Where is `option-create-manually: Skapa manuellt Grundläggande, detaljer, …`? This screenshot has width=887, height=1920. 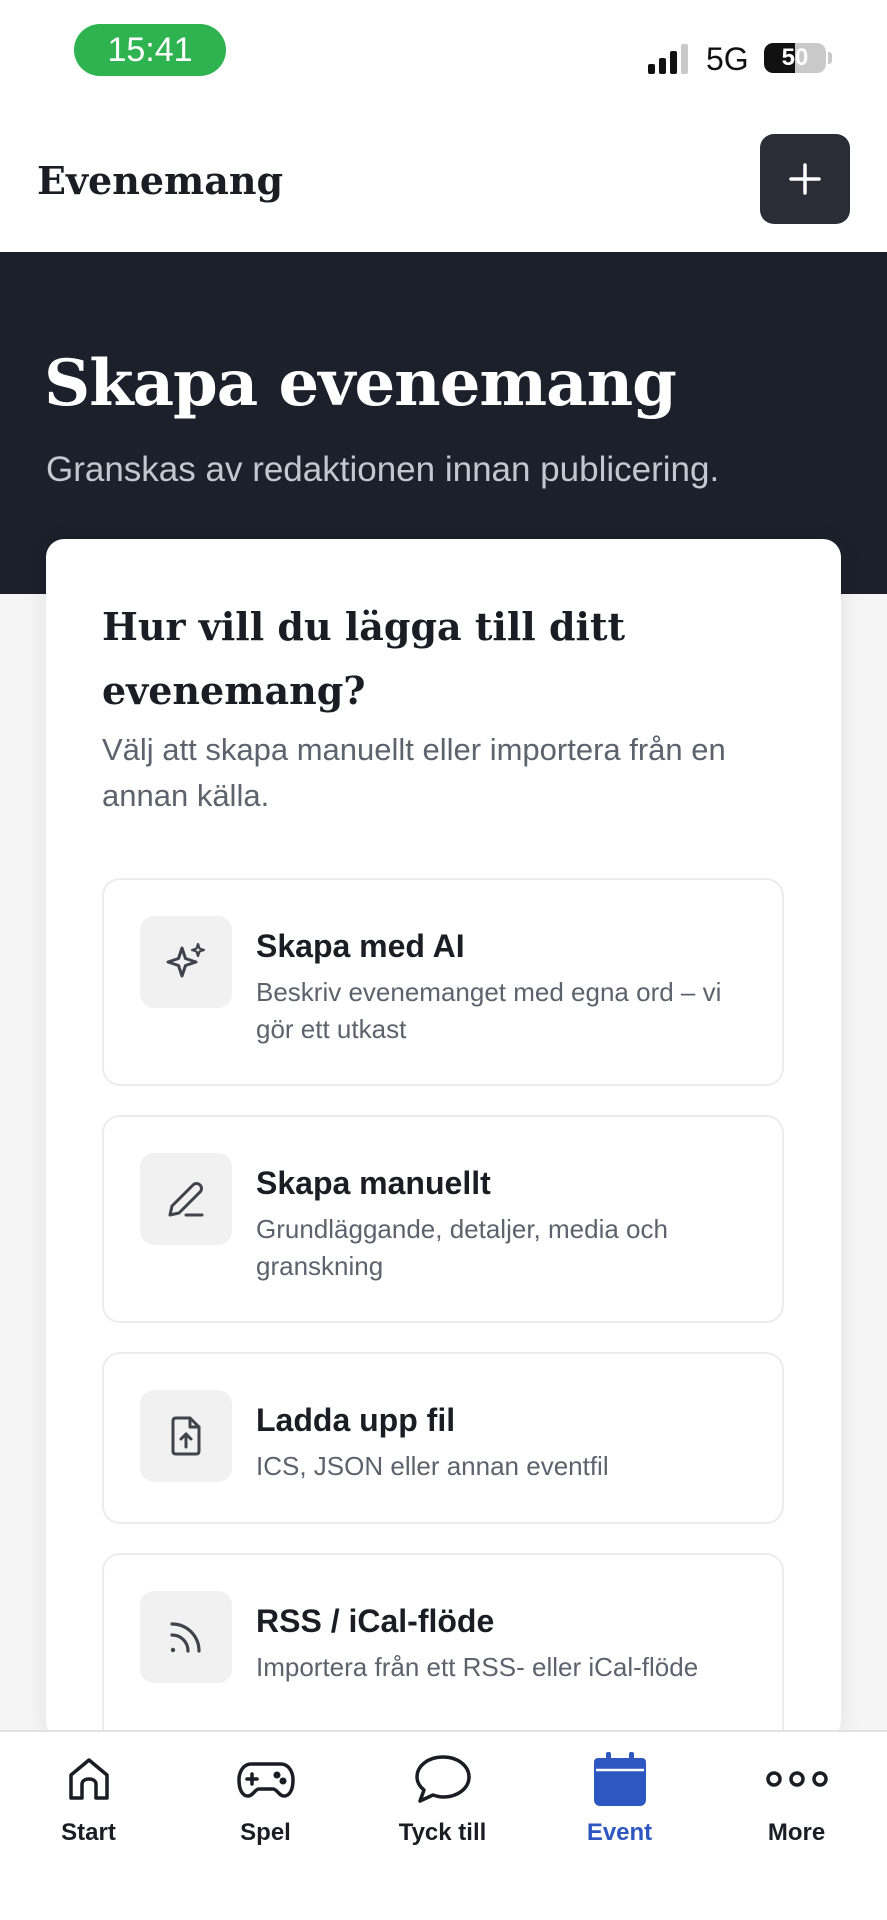 option-create-manually: Skapa manuellt Grundläggande, detaljer, … is located at coordinates (443, 1219).